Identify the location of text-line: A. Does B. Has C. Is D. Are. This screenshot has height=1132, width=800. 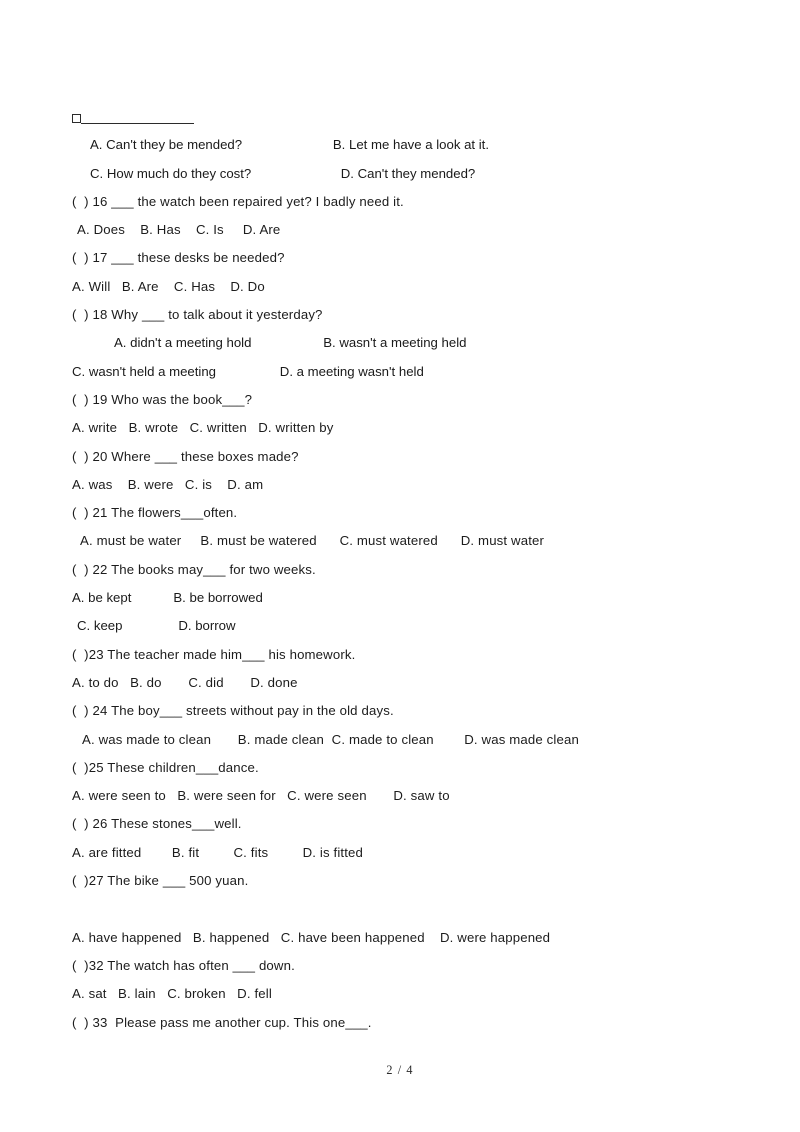
(179, 230).